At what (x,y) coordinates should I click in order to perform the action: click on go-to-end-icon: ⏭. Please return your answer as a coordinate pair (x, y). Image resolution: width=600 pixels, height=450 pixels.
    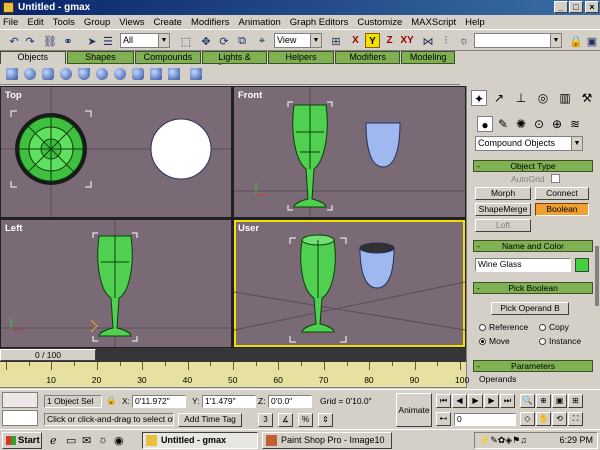
    Looking at the image, I should click on (507, 401).